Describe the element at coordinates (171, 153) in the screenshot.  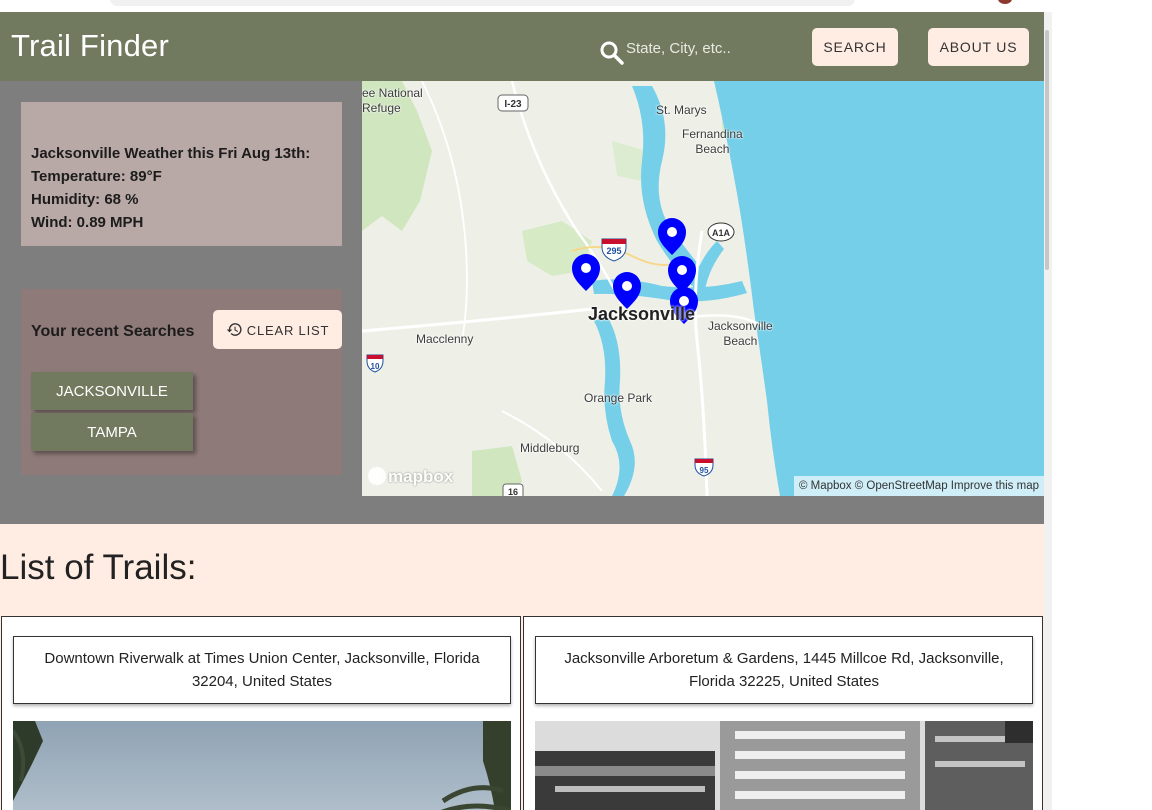
I see `weather-heading: Jacksonville Weather this Fri Aug 13th:` at that location.